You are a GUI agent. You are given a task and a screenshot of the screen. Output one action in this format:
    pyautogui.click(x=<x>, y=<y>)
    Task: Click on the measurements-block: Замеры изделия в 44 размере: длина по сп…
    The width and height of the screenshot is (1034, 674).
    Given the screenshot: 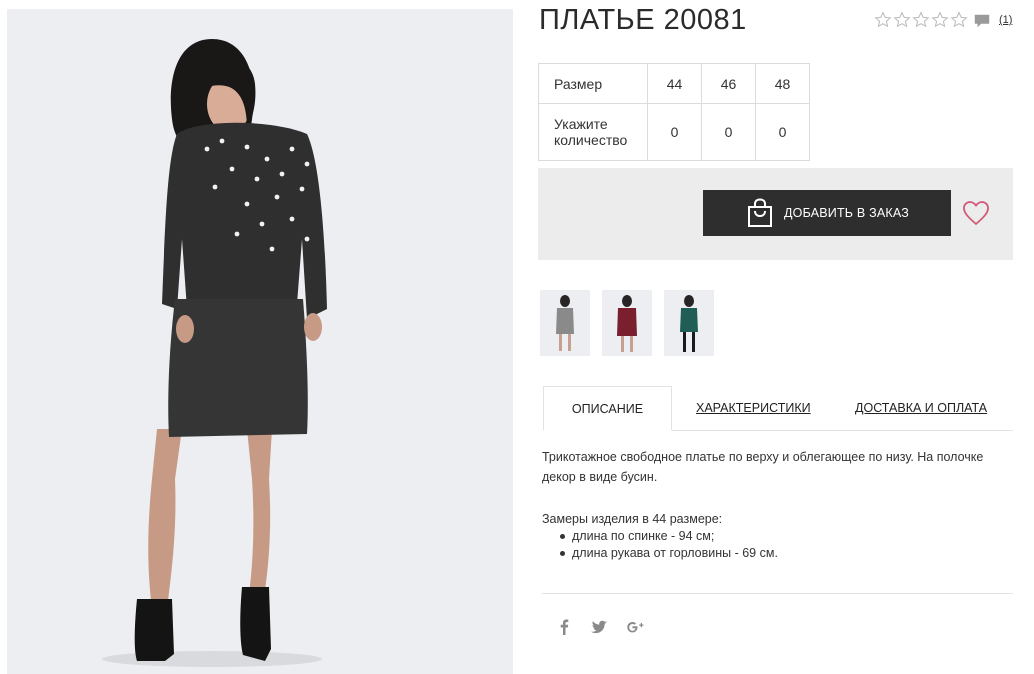 What is the action you would take?
    pyautogui.click(x=660, y=537)
    